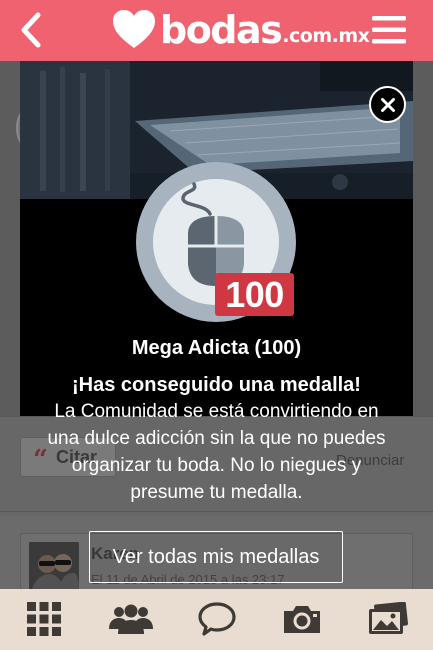  I want to click on close-modal-button, so click(387, 104).